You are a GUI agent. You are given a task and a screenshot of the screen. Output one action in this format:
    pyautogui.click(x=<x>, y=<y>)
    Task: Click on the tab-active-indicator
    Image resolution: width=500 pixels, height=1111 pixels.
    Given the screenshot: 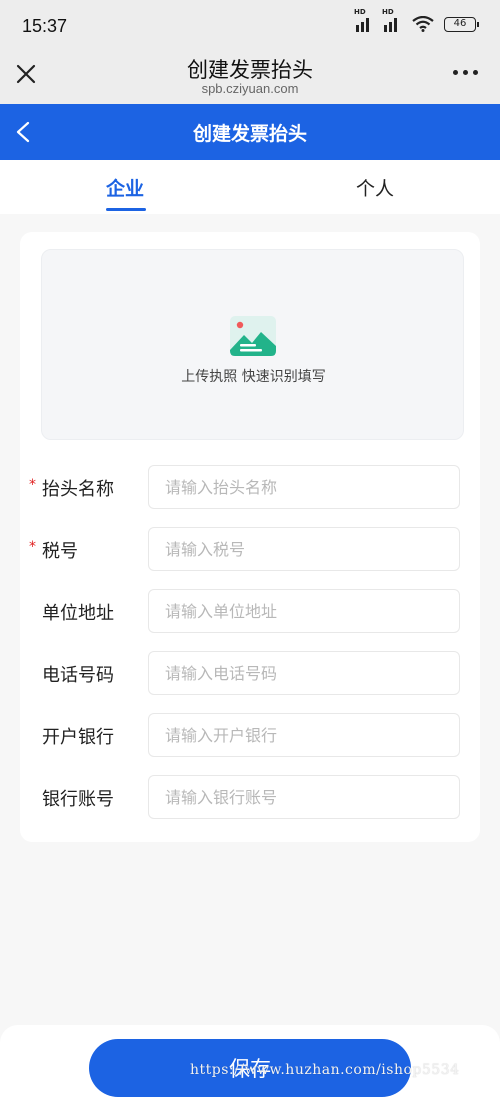 What is the action you would take?
    pyautogui.click(x=126, y=209)
    